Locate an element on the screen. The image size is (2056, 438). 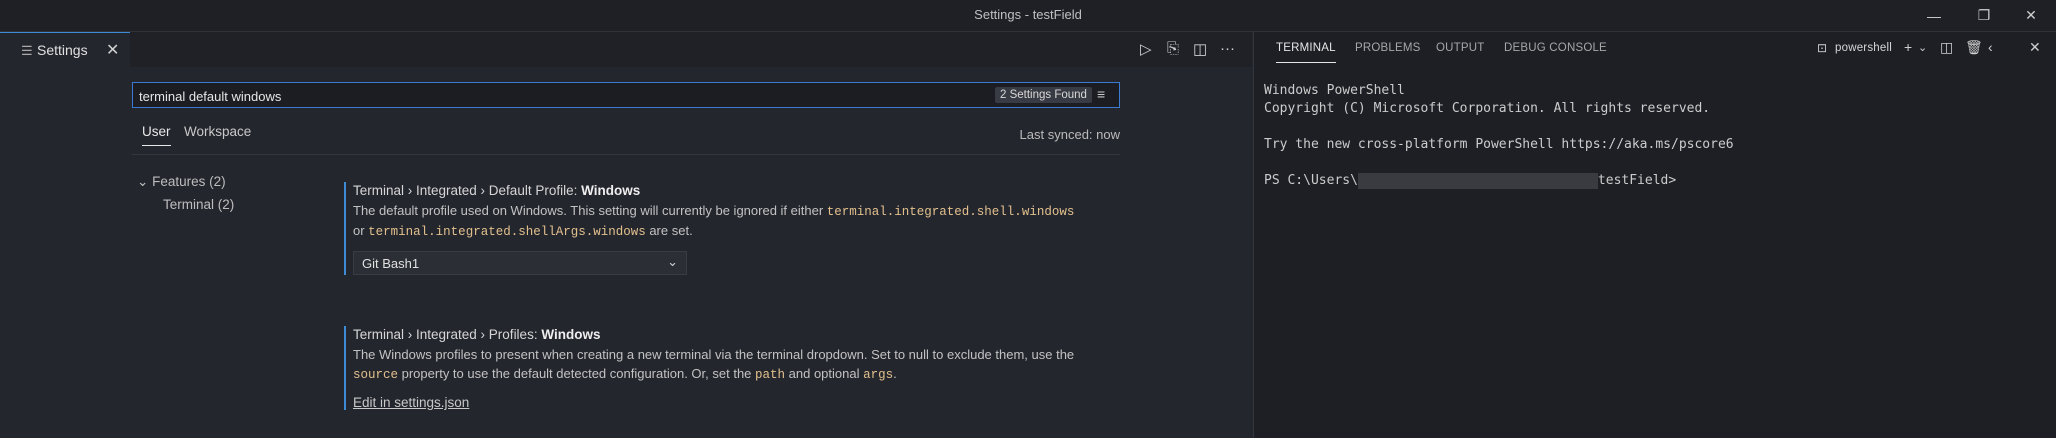
tab-terminal: TERMINAL is located at coordinates (1306, 52).